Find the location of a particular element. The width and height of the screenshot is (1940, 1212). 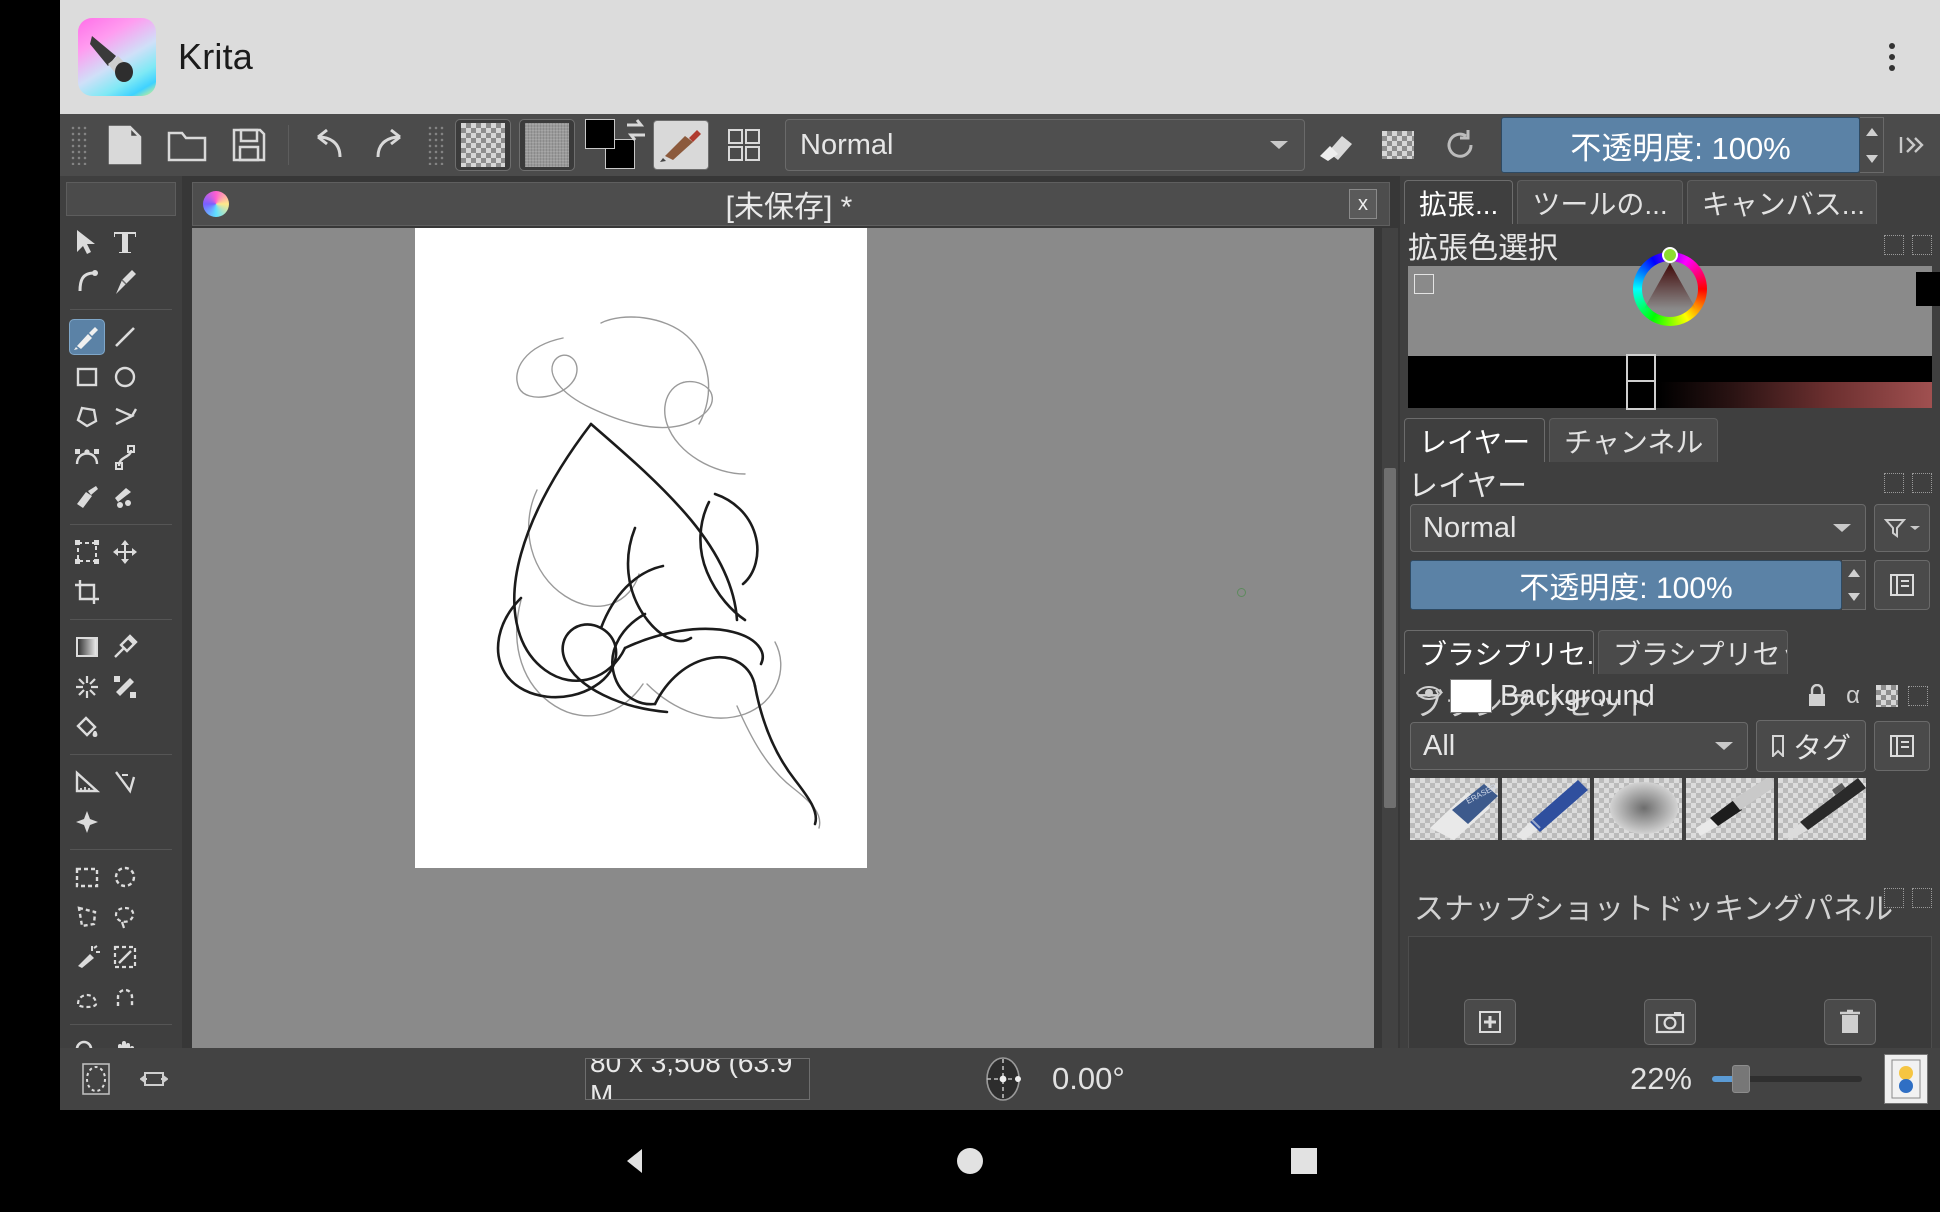

tab-channels: チャンネル is located at coordinates (1634, 440).